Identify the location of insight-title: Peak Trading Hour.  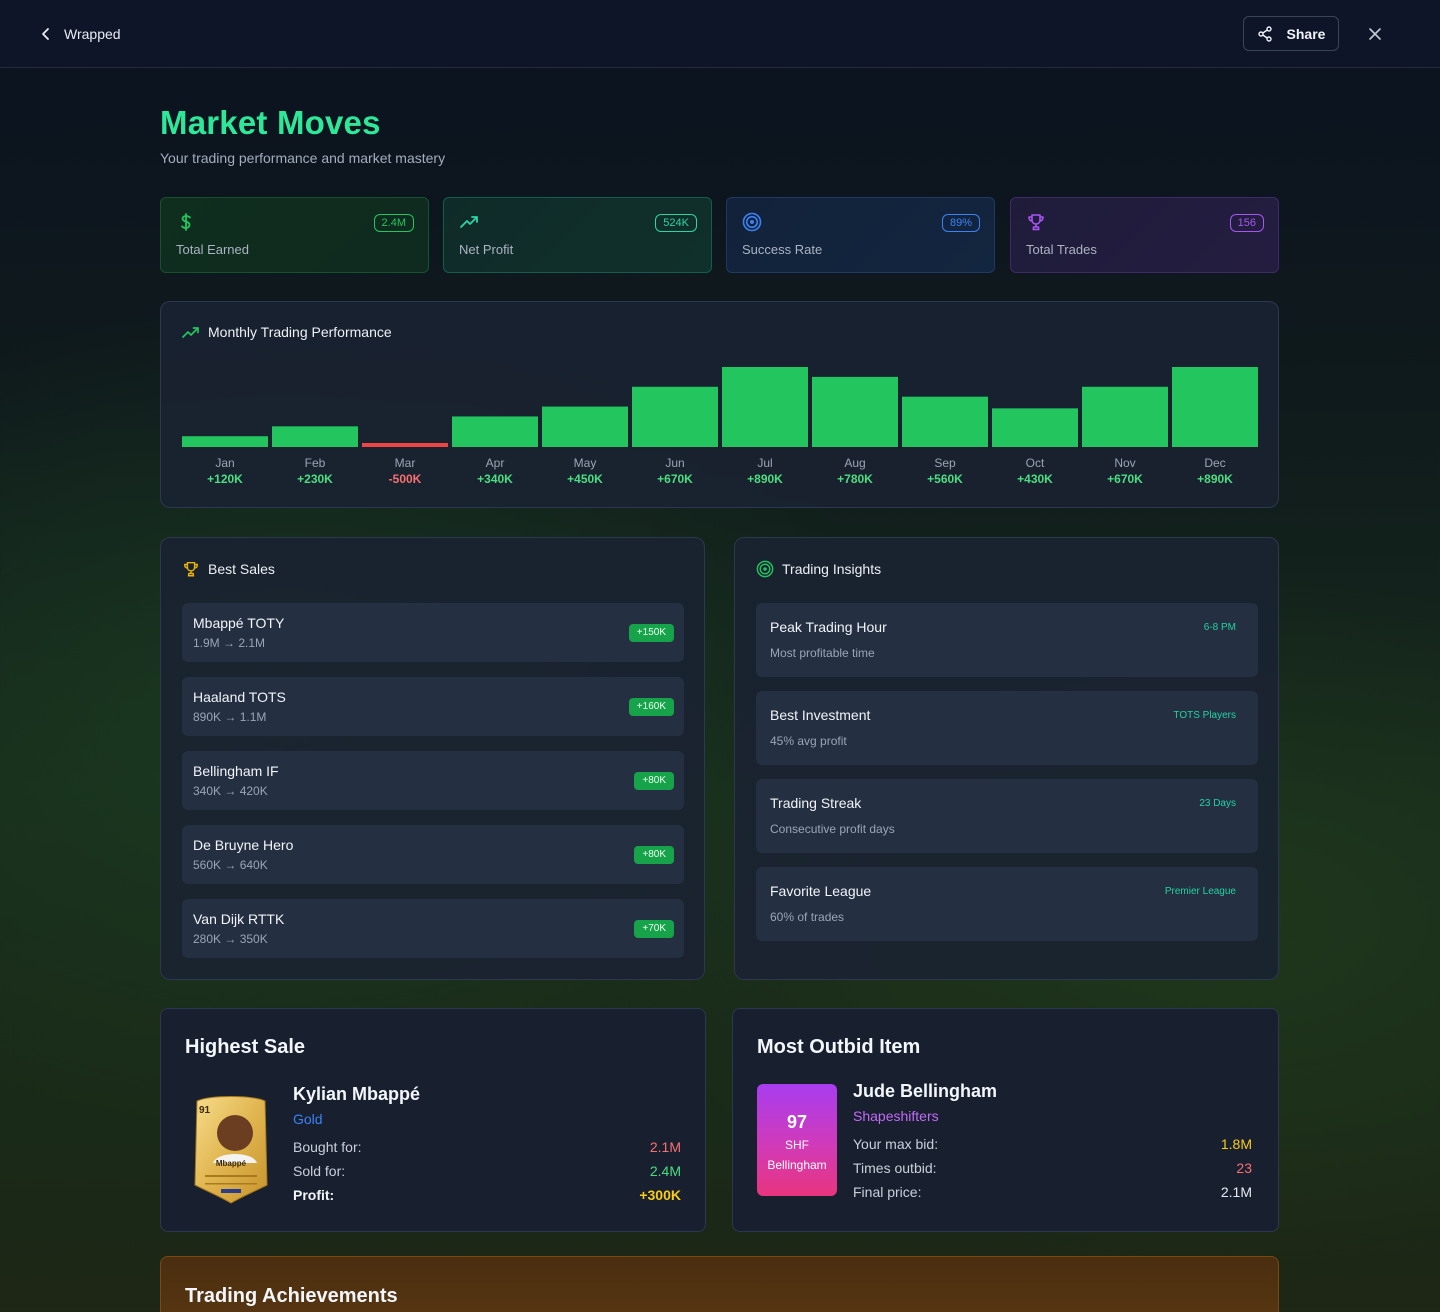
(828, 627).